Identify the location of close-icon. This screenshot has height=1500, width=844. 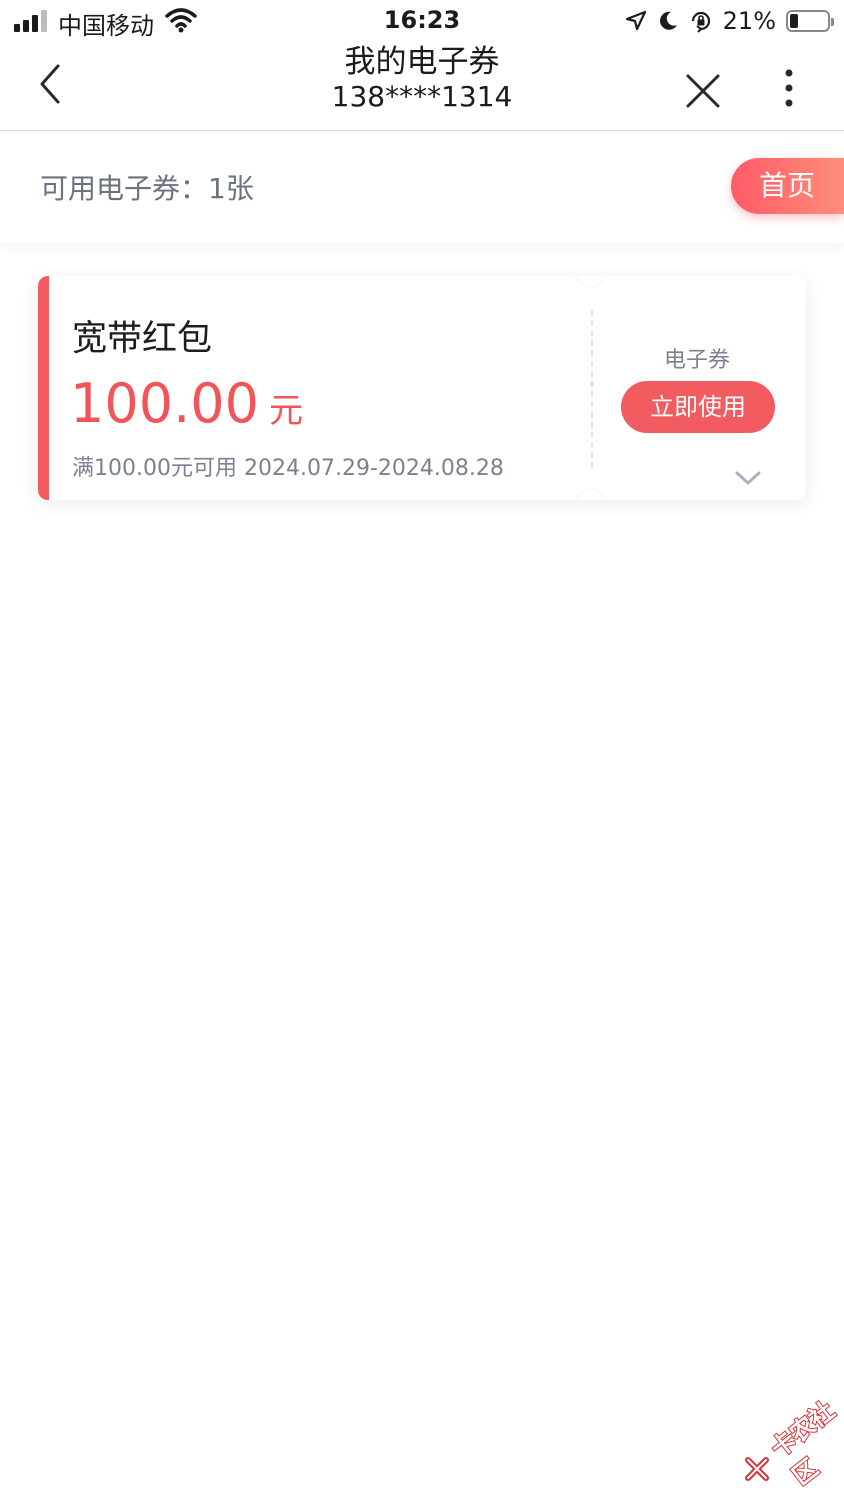
(703, 91).